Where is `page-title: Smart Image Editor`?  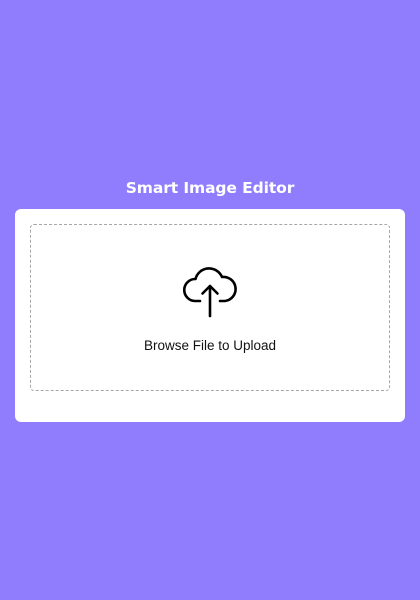
page-title: Smart Image Editor is located at coordinates (210, 188).